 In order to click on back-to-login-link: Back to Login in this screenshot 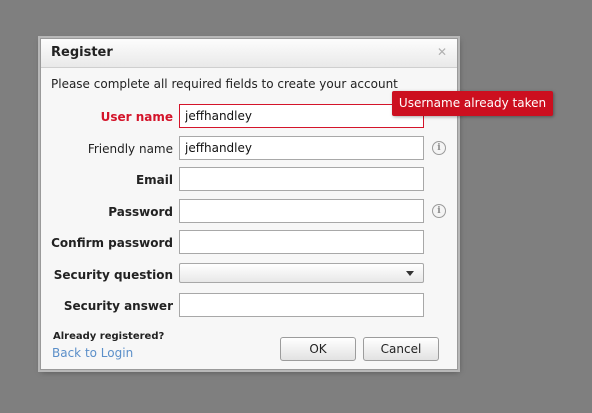, I will do `click(92, 353)`.